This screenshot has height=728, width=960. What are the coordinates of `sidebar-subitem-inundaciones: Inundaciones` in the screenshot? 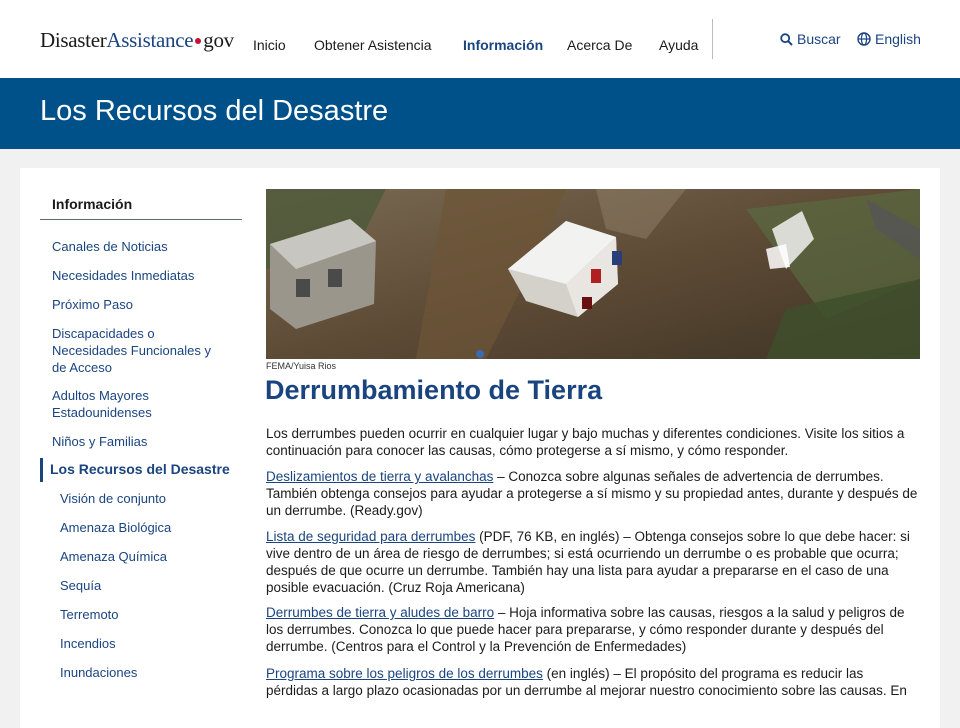 It's located at (150, 672).